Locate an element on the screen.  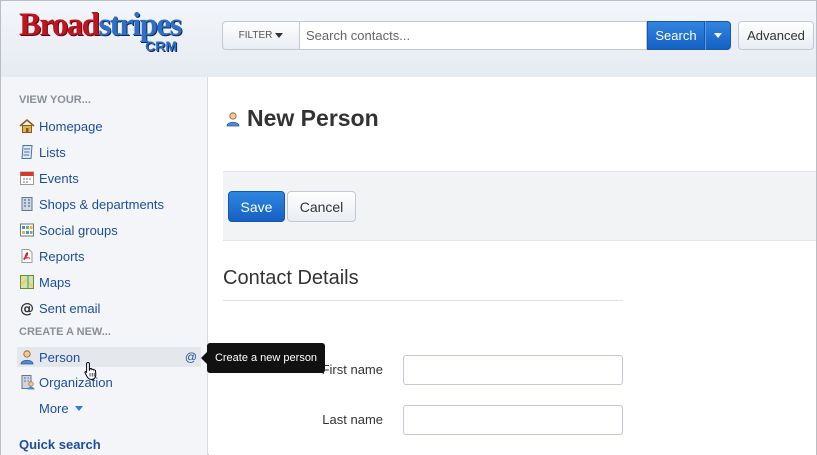
sidebar-more-button: More is located at coordinates (61, 408).